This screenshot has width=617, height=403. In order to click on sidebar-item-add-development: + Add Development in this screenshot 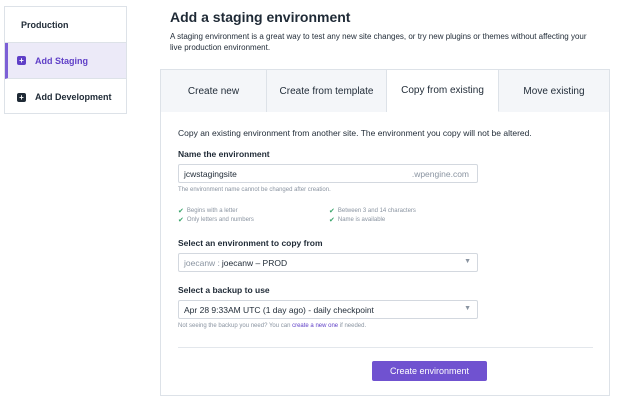, I will do `click(65, 97)`.